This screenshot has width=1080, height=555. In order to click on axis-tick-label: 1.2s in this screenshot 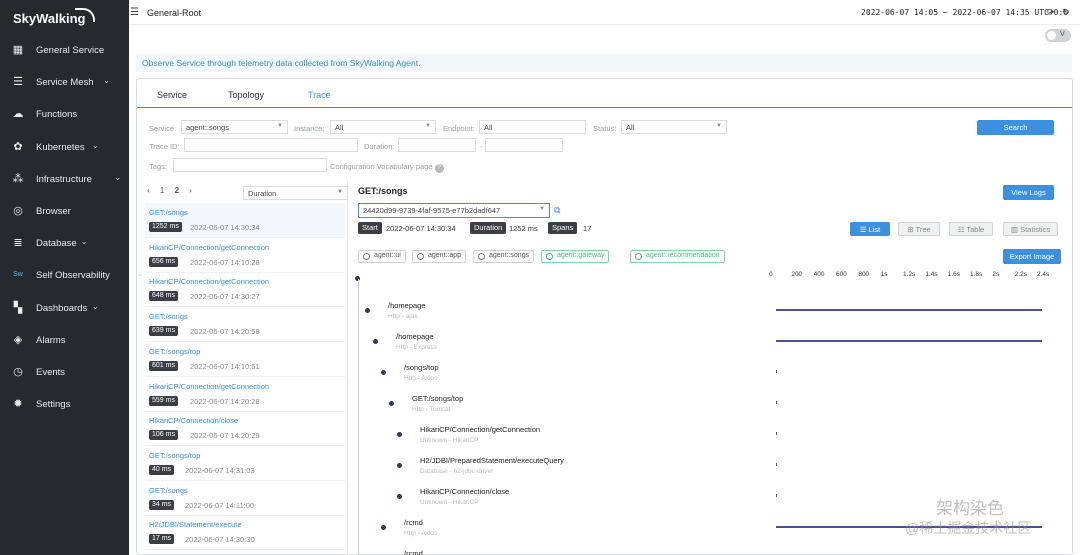, I will do `click(909, 274)`.